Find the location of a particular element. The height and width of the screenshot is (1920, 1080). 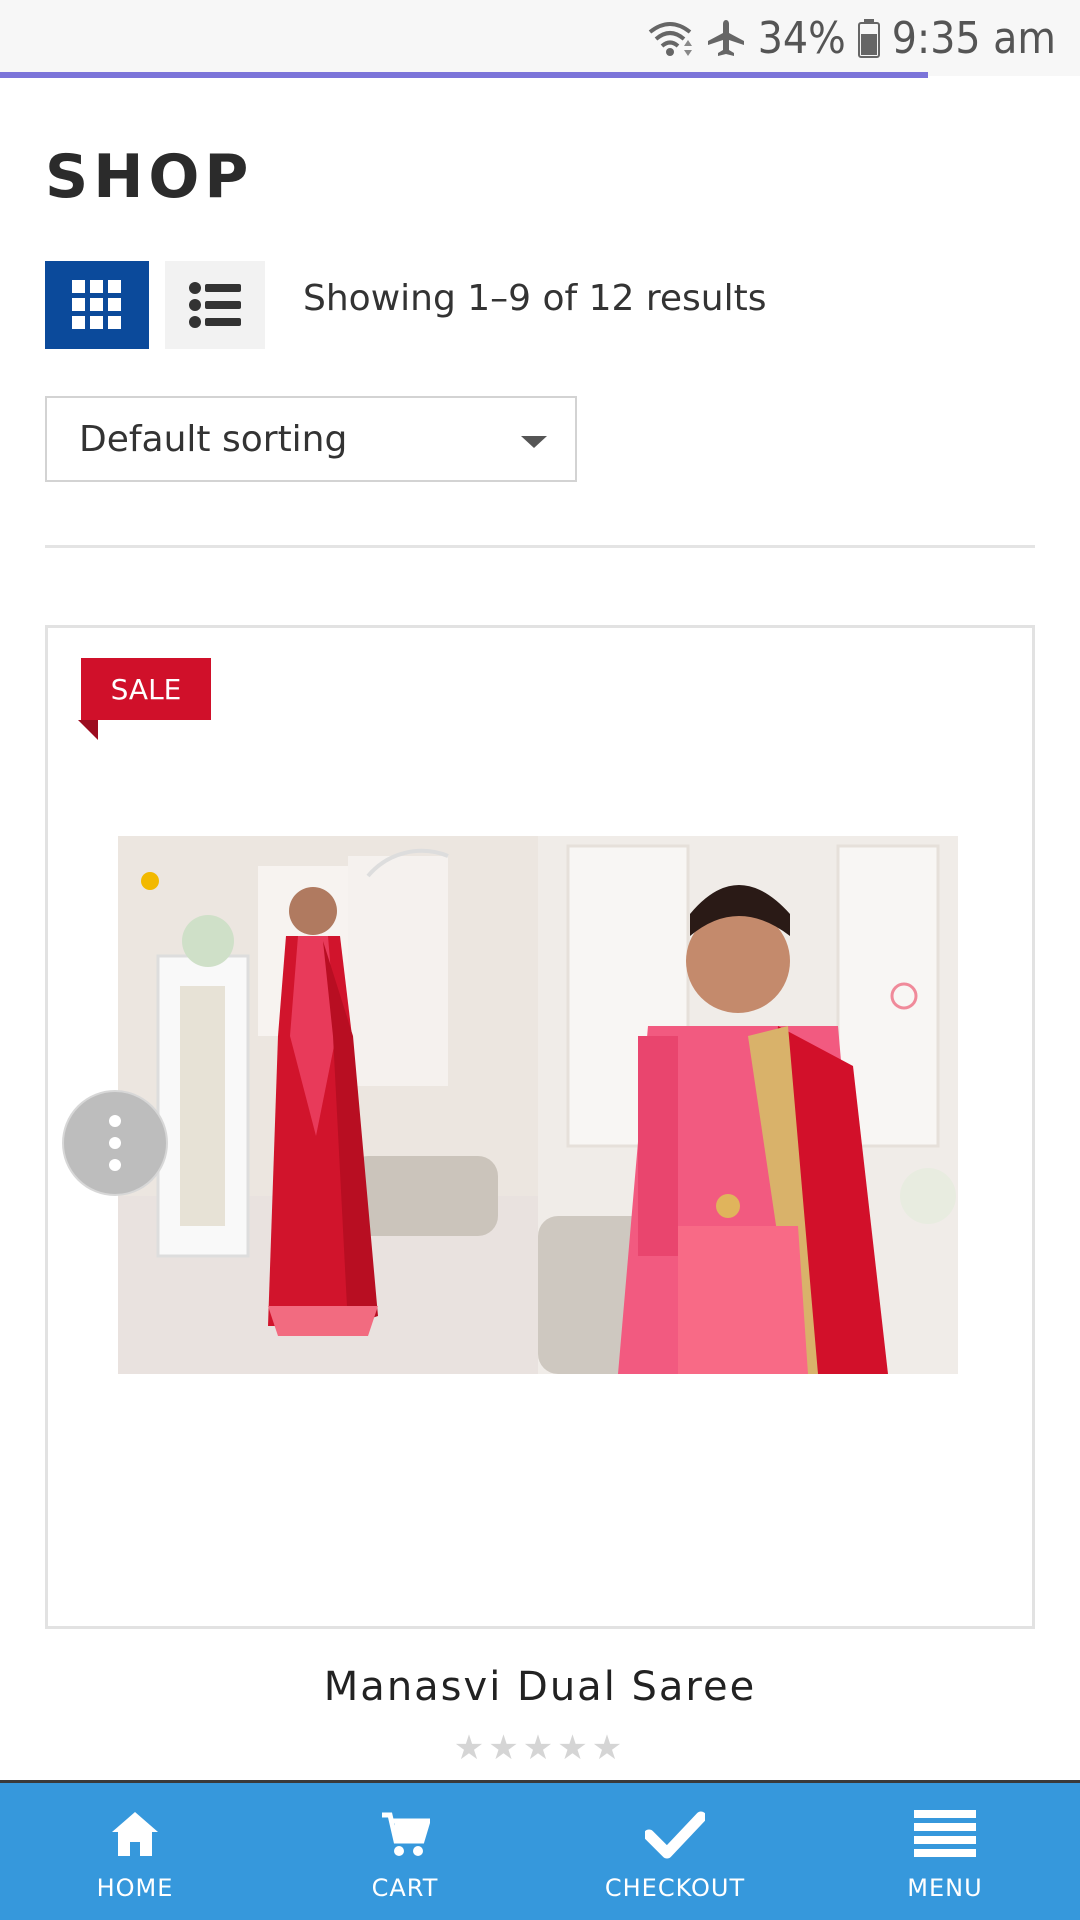

airplane-icon is located at coordinates (725, 38).